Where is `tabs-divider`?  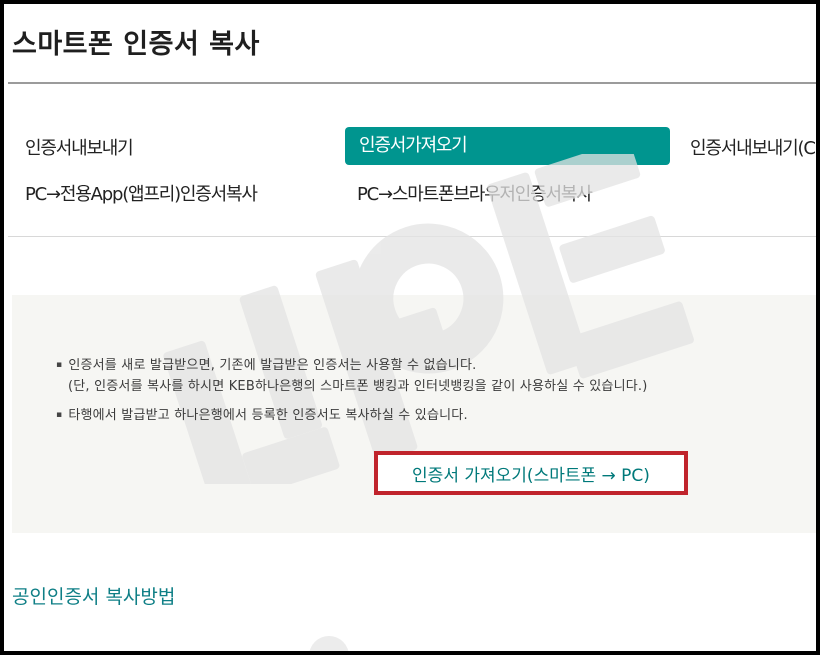
tabs-divider is located at coordinates (412, 236).